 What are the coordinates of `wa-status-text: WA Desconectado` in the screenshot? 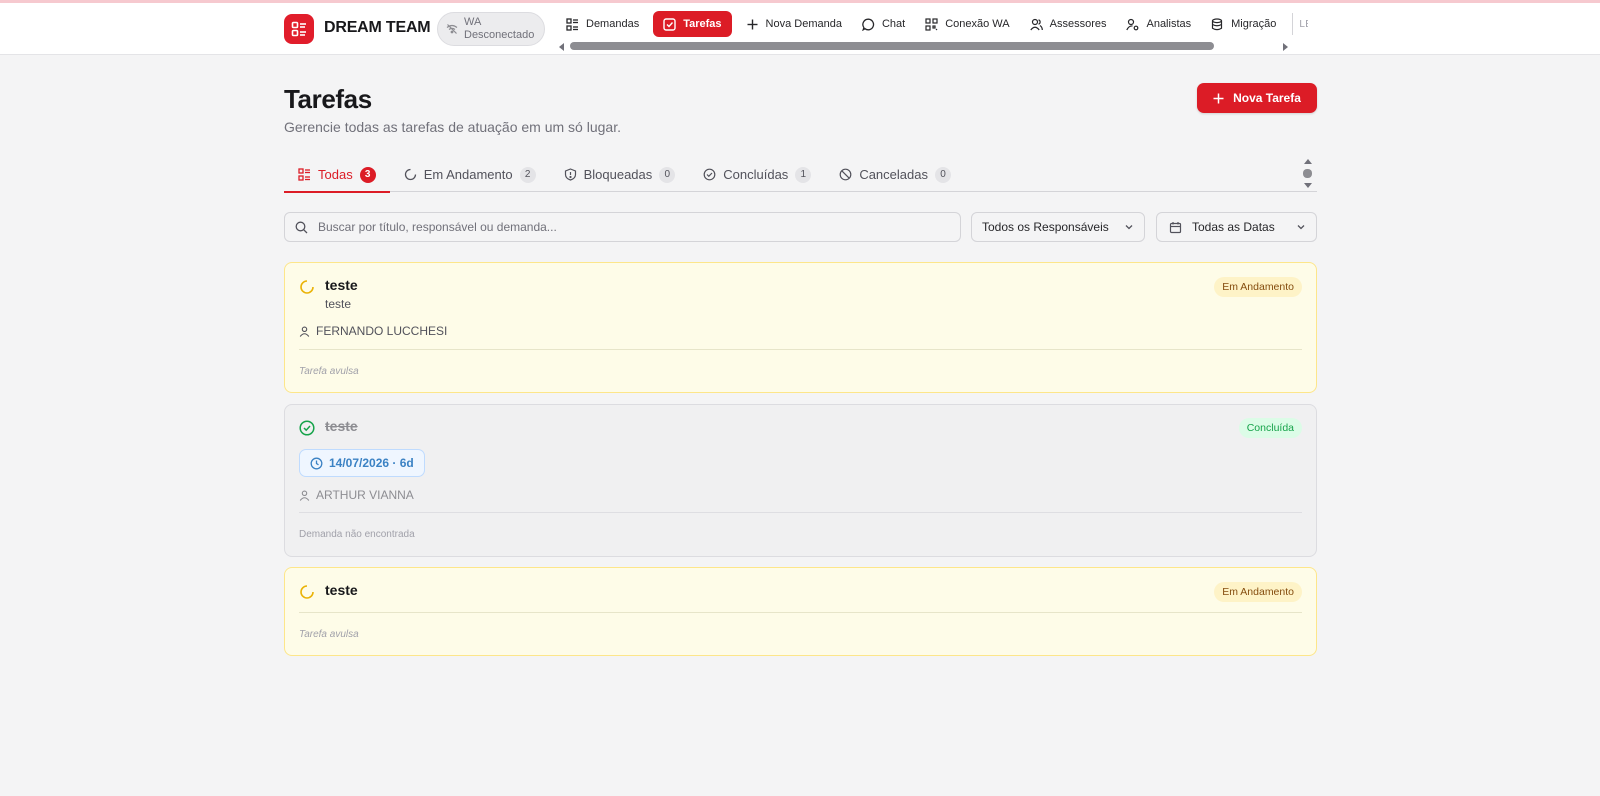 It's located at (499, 28).